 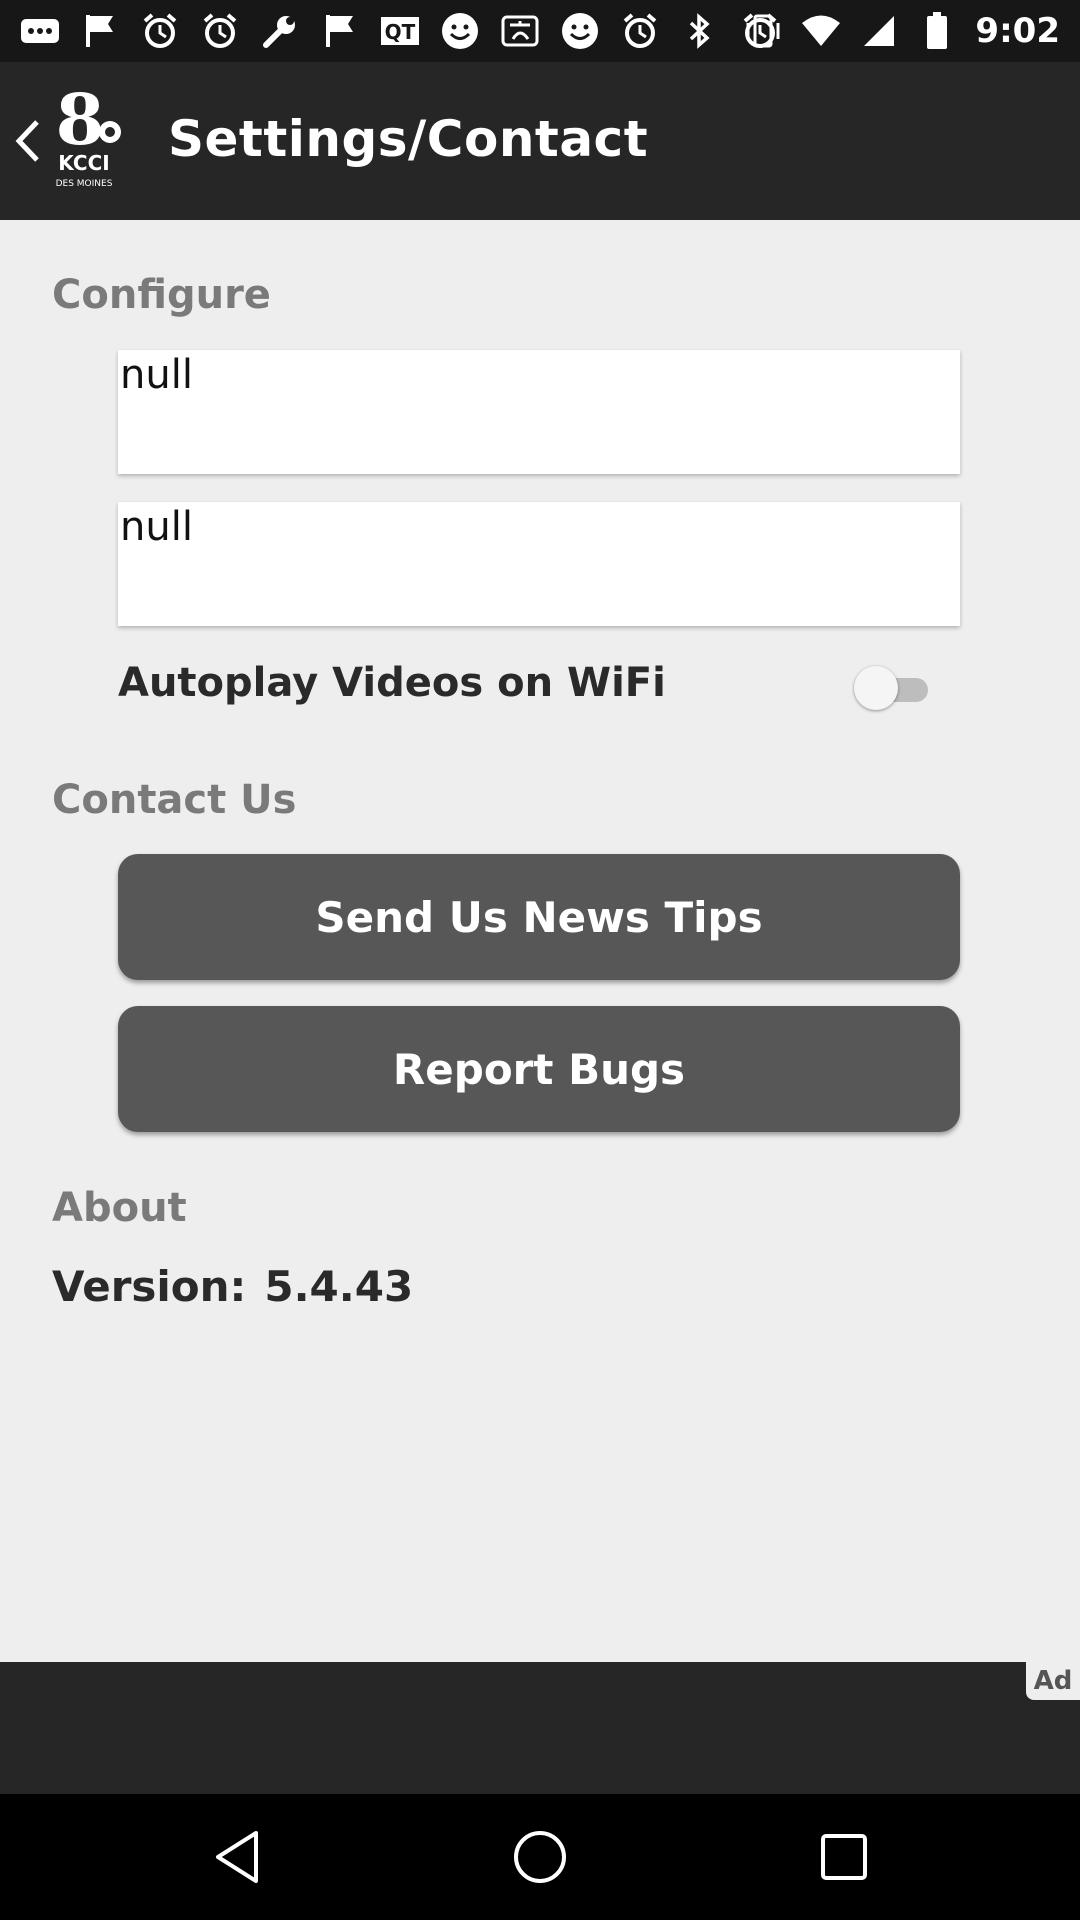 I want to click on triangle-back-icon, so click(x=237, y=1857).